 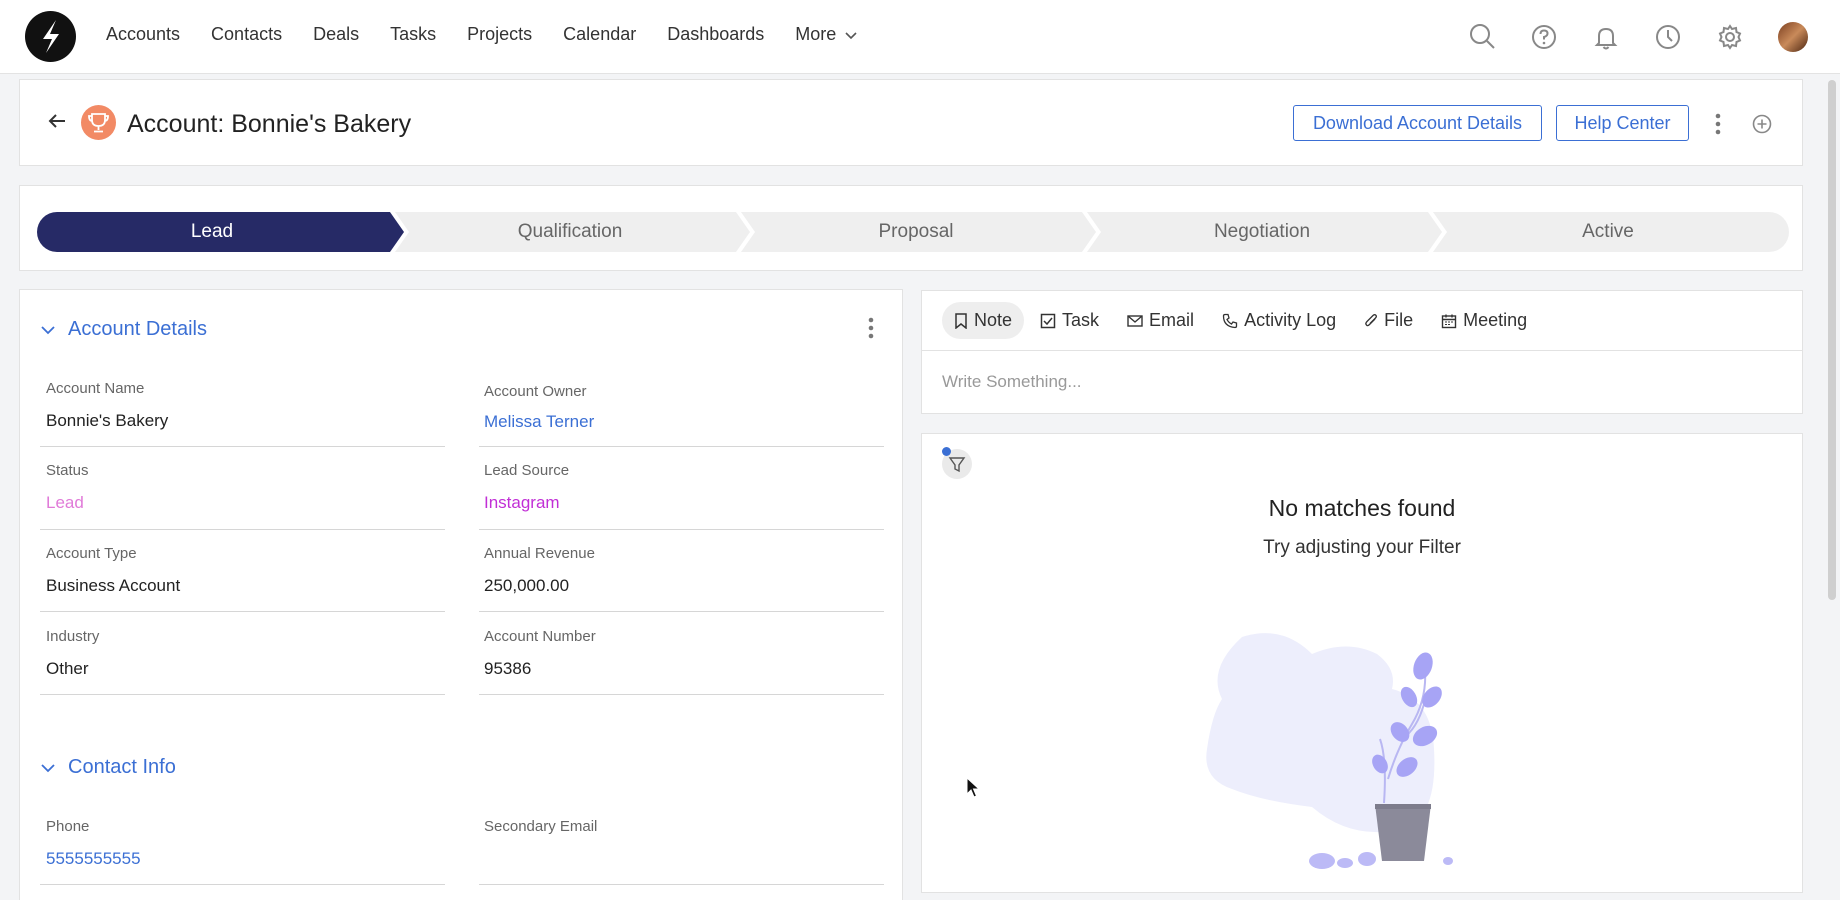 I want to click on account-owner-label: Account Owner, so click(x=535, y=391).